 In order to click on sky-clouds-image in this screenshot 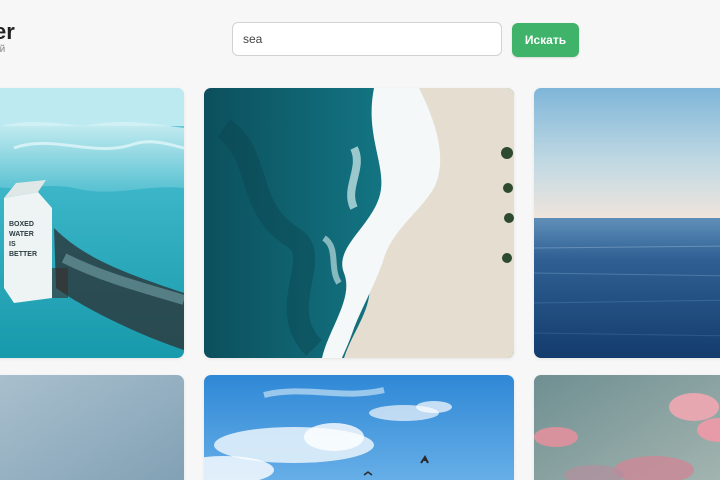, I will do `click(359, 427)`.